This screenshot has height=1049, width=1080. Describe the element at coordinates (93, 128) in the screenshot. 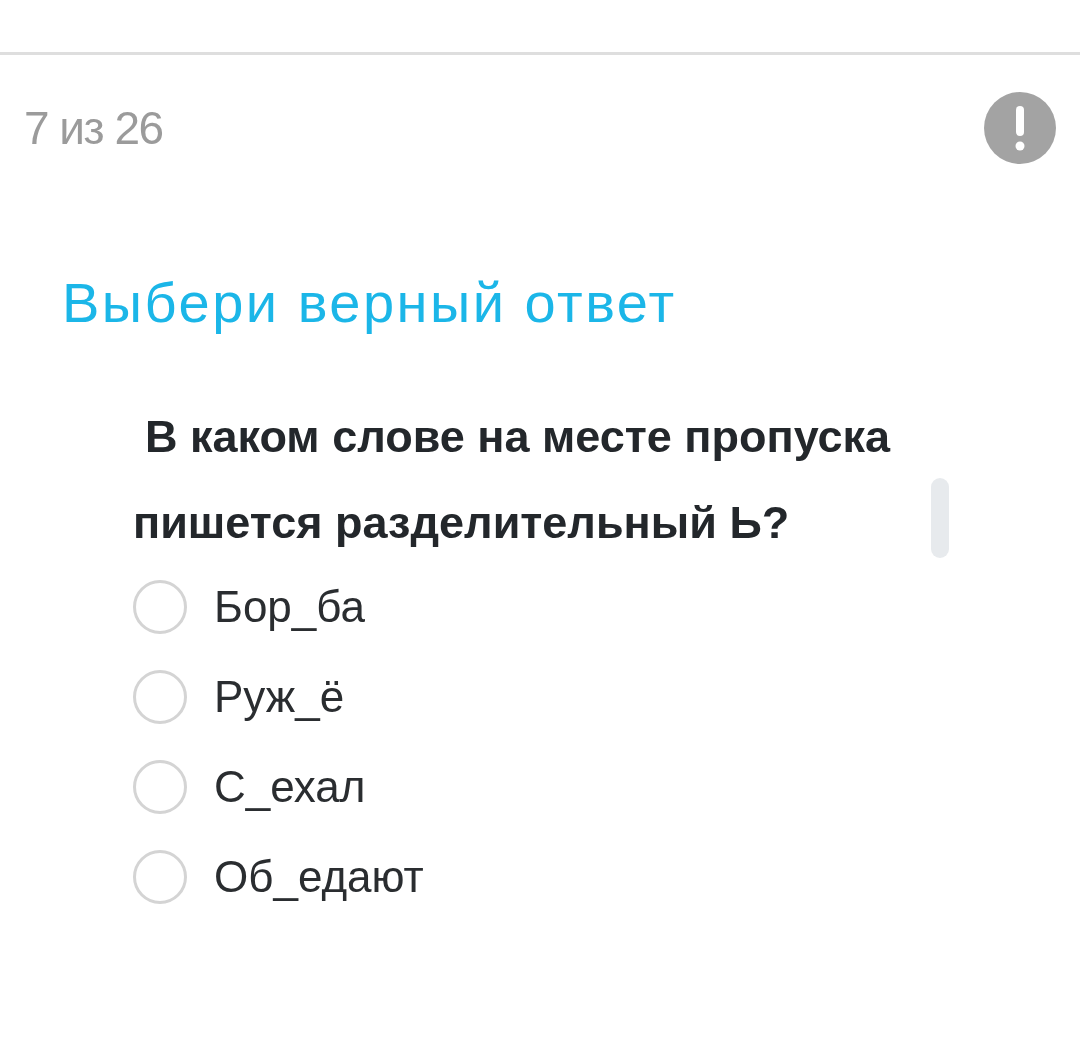

I see `question-counter: 7 из 26` at that location.